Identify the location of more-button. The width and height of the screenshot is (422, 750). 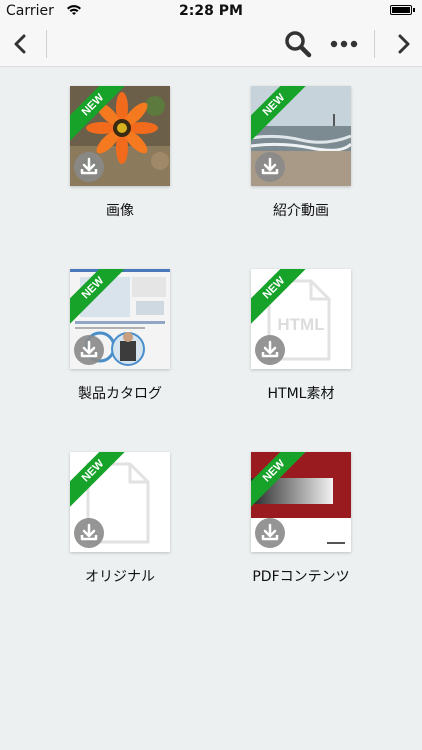
(344, 44).